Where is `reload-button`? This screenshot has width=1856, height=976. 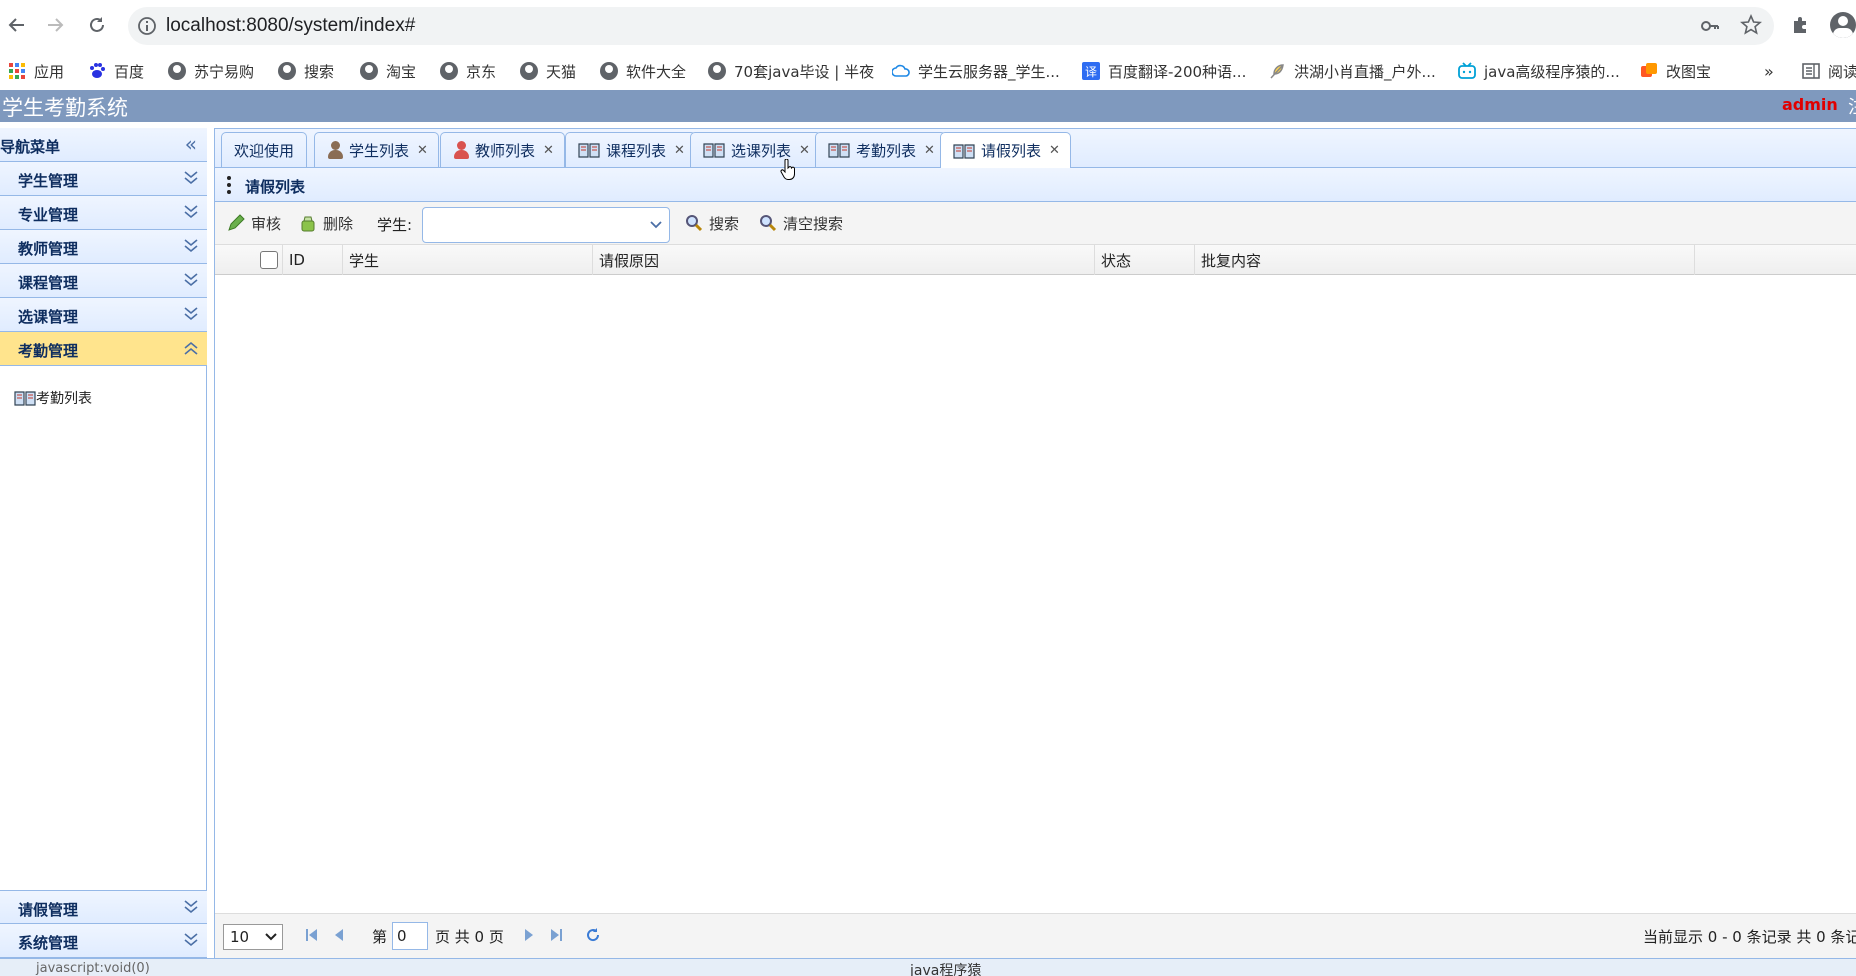
reload-button is located at coordinates (97, 25).